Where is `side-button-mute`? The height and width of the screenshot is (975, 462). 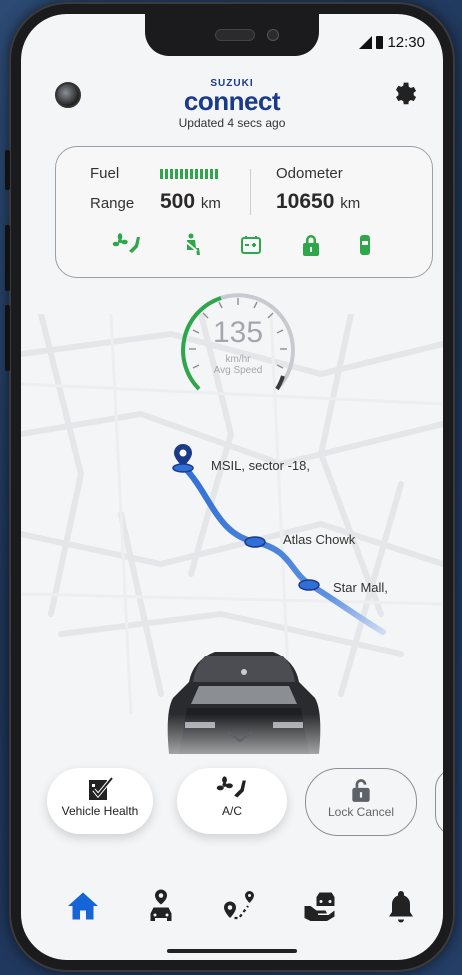
side-button-mute is located at coordinates (7, 170).